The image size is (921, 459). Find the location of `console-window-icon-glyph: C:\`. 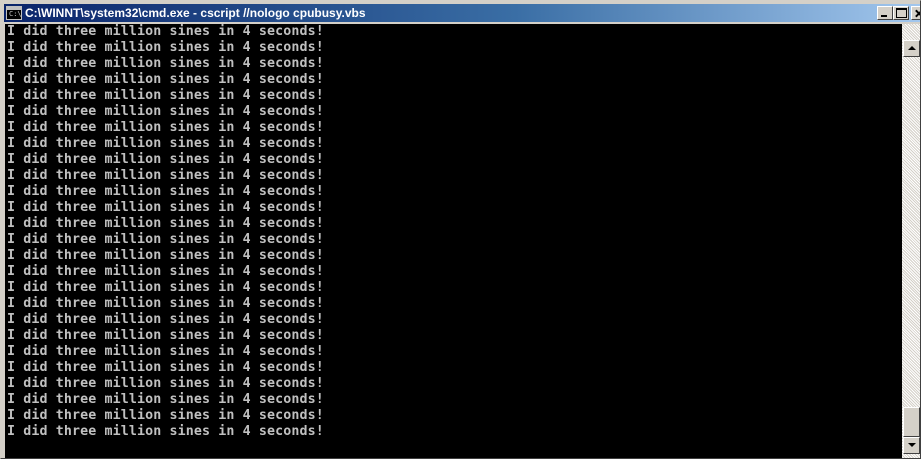

console-window-icon-glyph: C:\ is located at coordinates (15, 14).